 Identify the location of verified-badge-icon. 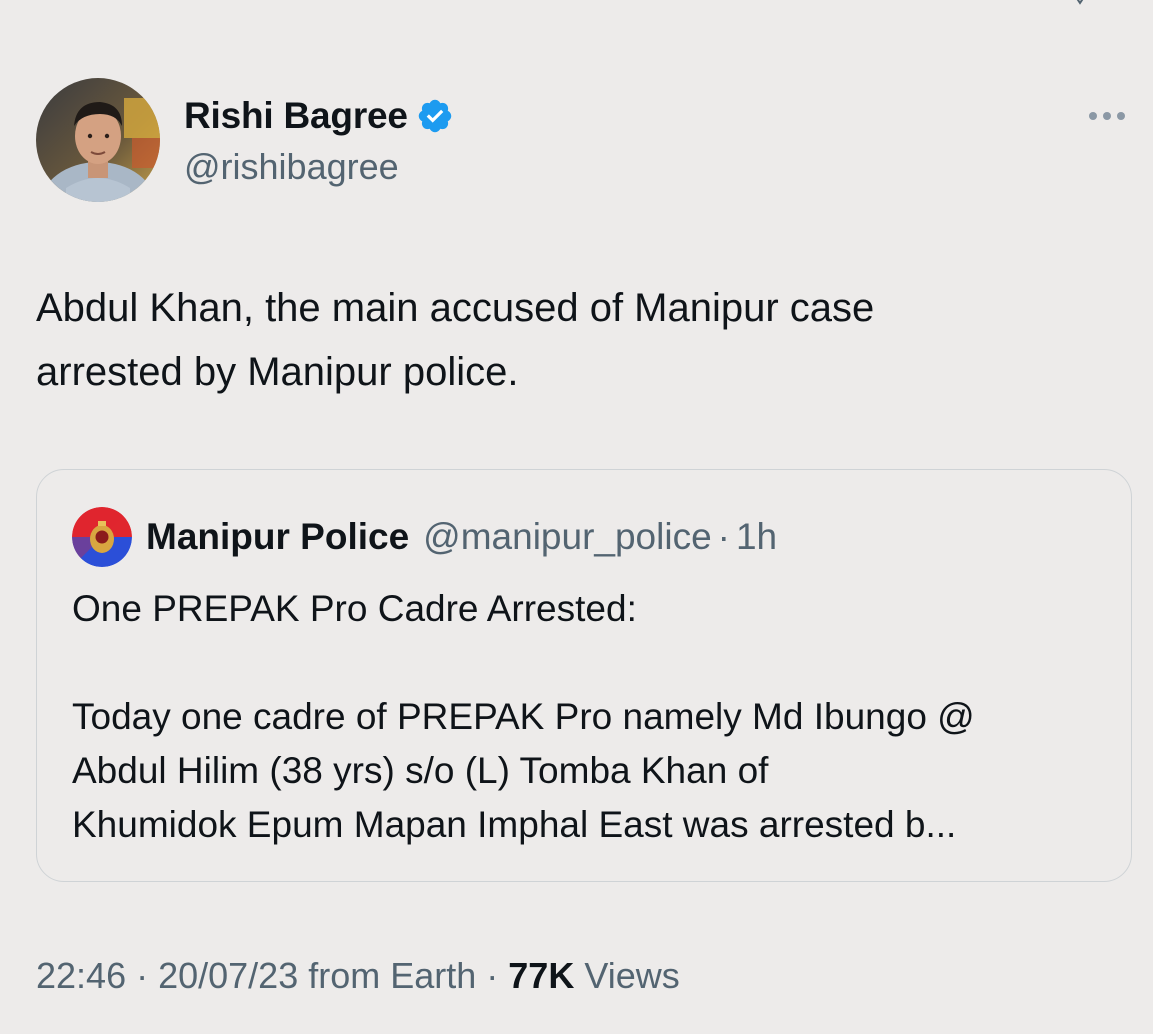
(435, 116).